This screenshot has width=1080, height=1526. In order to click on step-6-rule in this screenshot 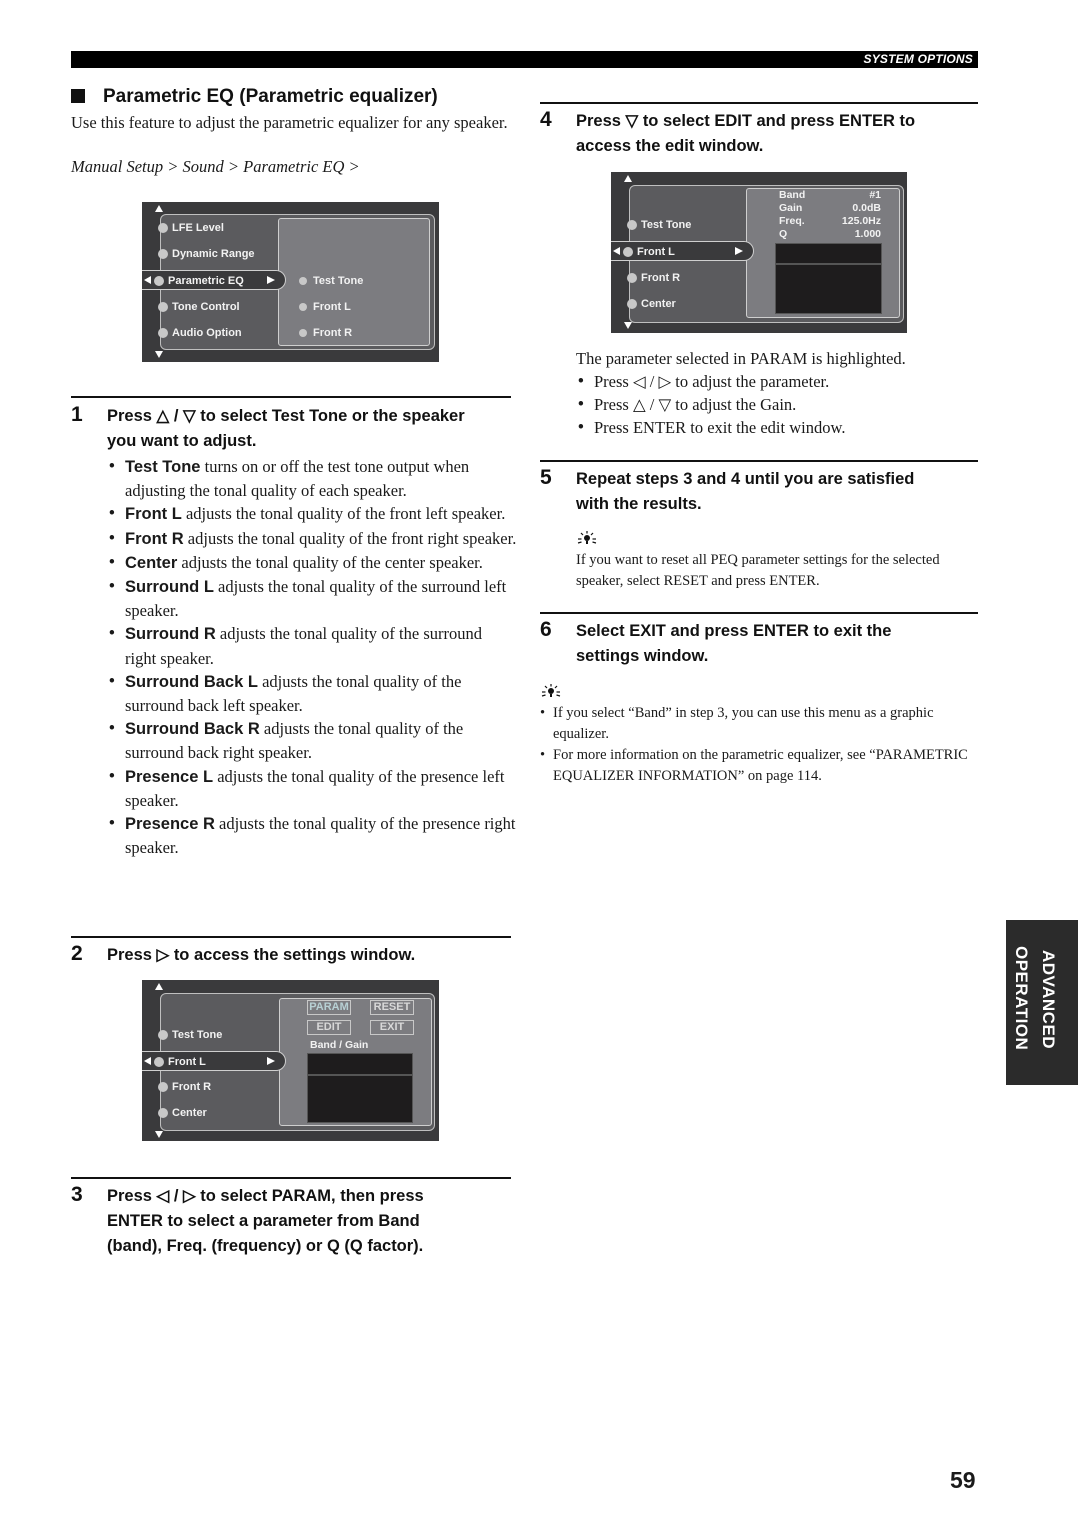, I will do `click(759, 613)`.